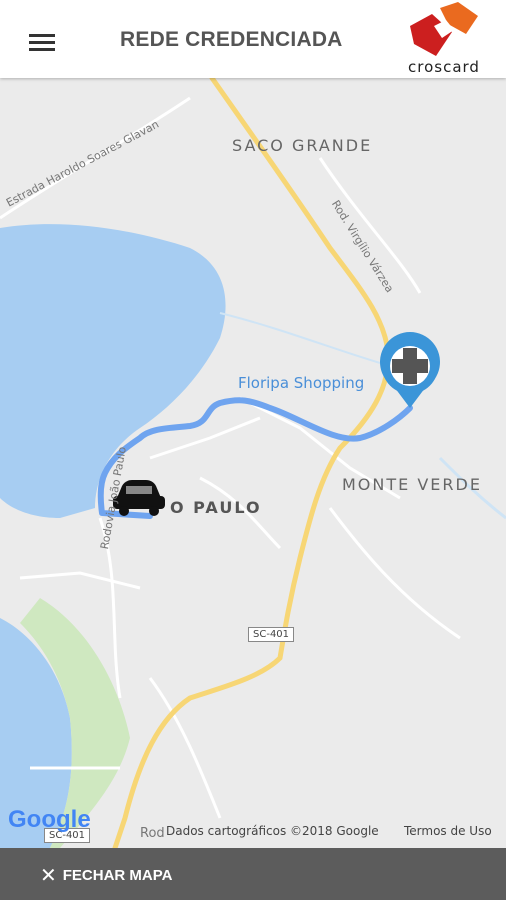 Image resolution: width=506 pixels, height=900 pixels. I want to click on highway-shield: SC-401, so click(271, 634).